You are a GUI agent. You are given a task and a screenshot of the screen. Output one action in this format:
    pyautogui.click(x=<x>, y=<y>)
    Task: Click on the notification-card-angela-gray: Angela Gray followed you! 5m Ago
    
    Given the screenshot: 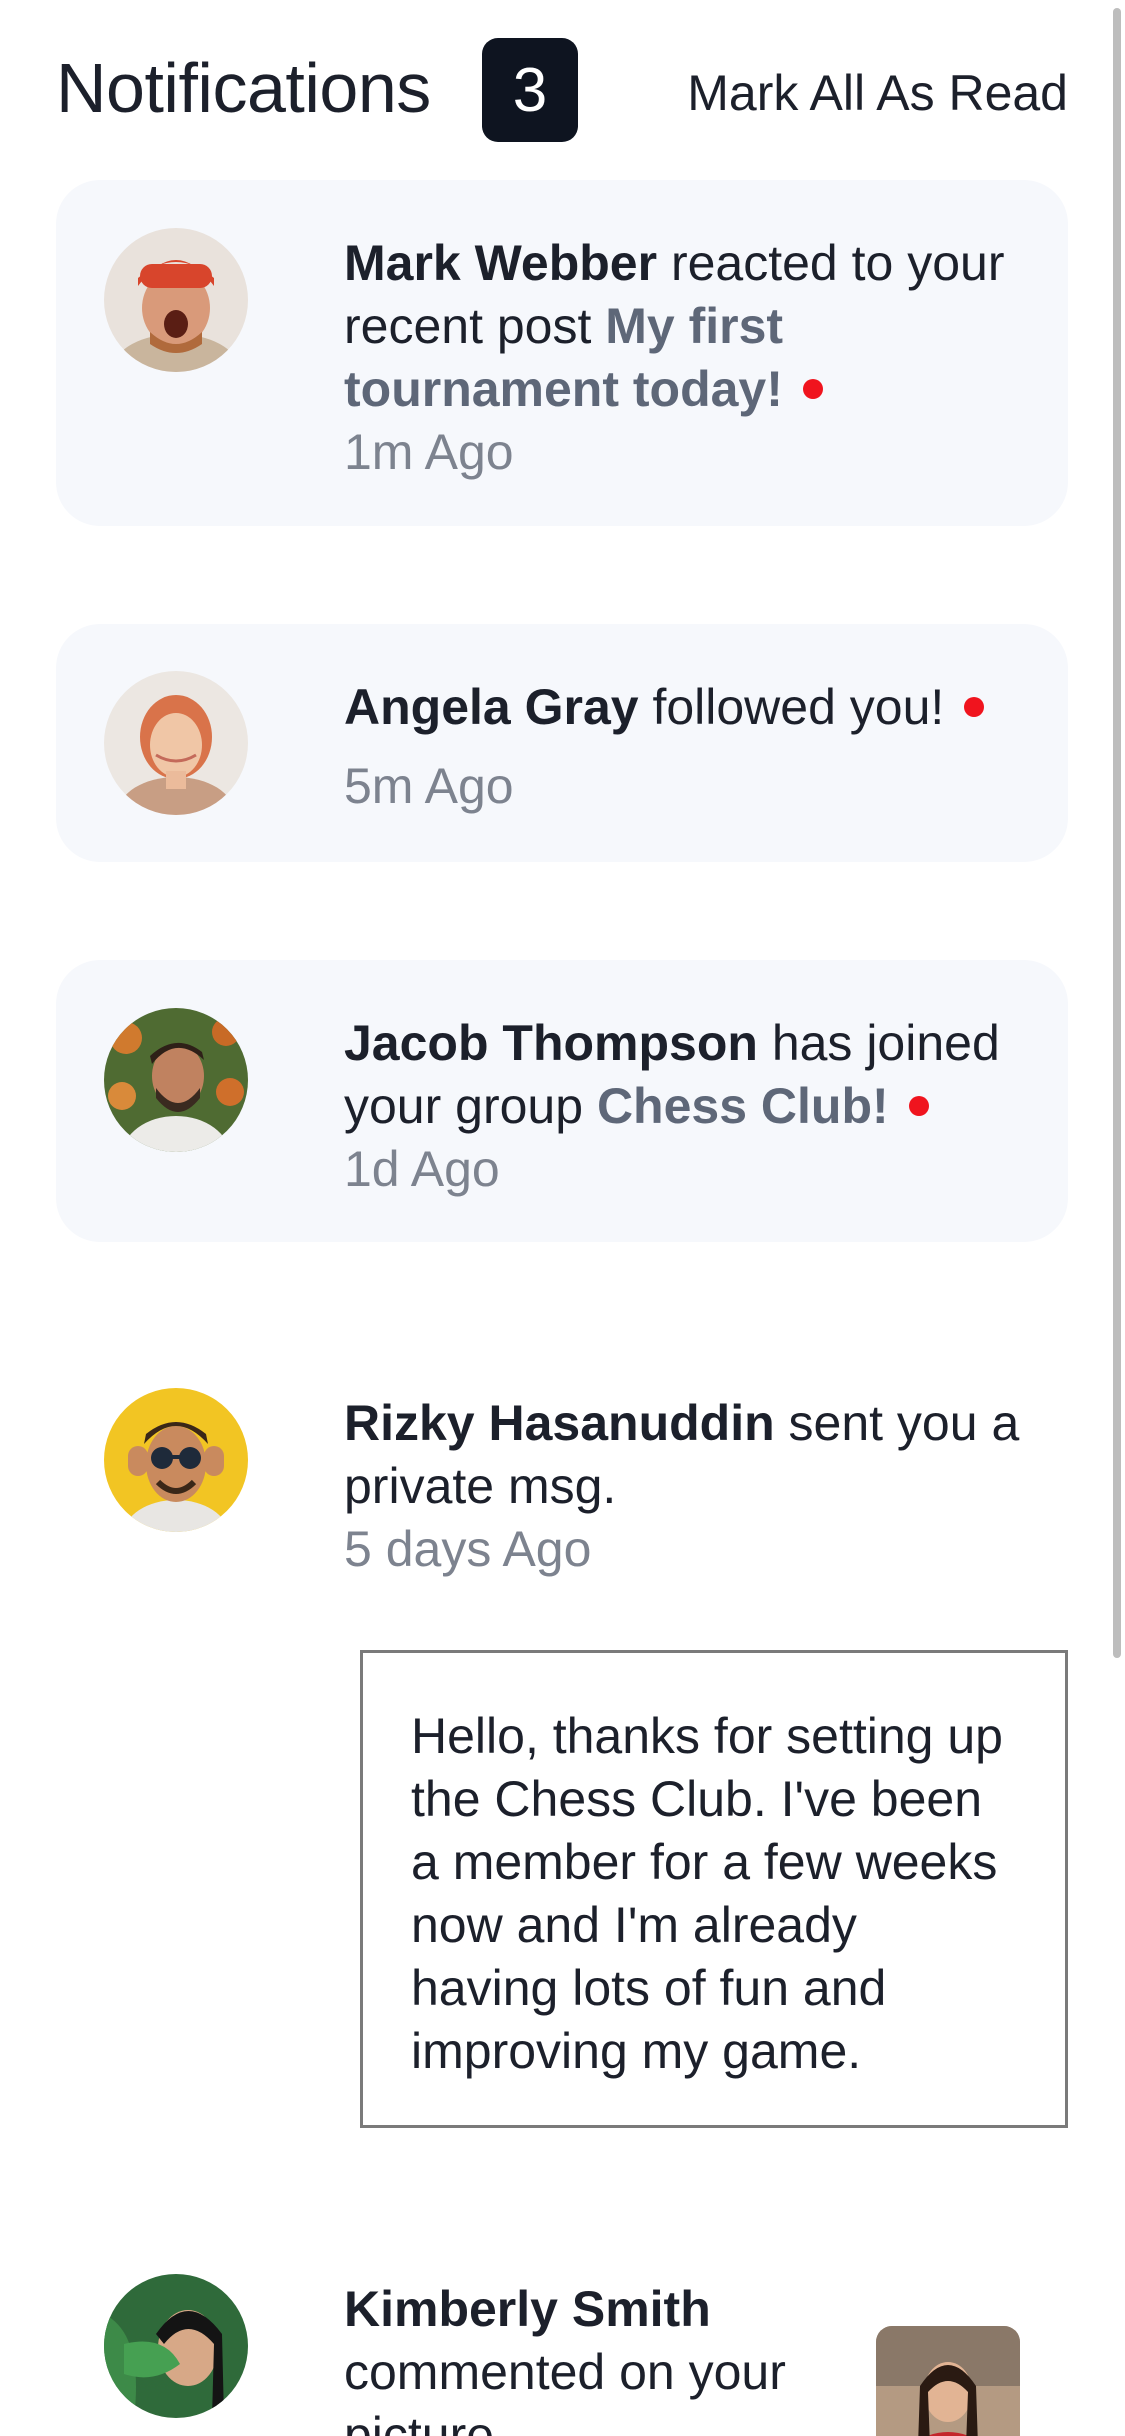 What is the action you would take?
    pyautogui.click(x=562, y=743)
    